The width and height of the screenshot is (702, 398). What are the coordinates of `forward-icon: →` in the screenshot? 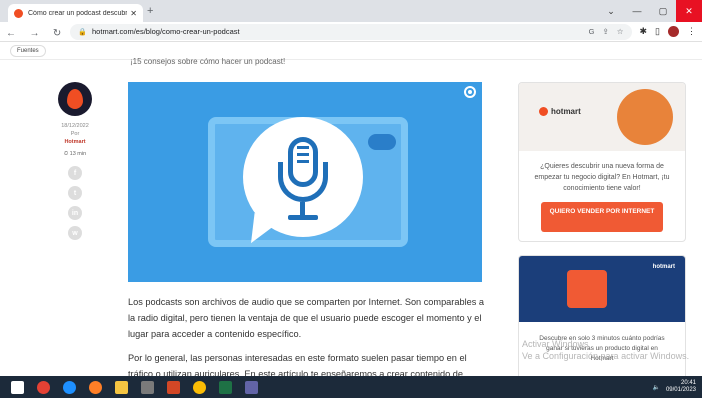 It's located at (34, 33).